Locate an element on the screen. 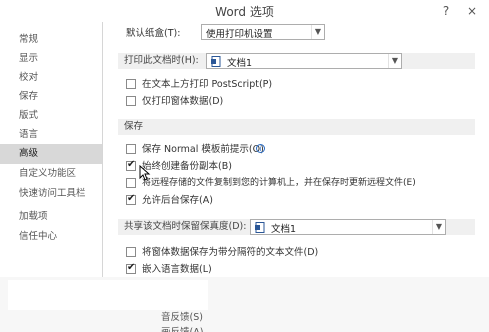  window-title: Word 选项 is located at coordinates (244, 12).